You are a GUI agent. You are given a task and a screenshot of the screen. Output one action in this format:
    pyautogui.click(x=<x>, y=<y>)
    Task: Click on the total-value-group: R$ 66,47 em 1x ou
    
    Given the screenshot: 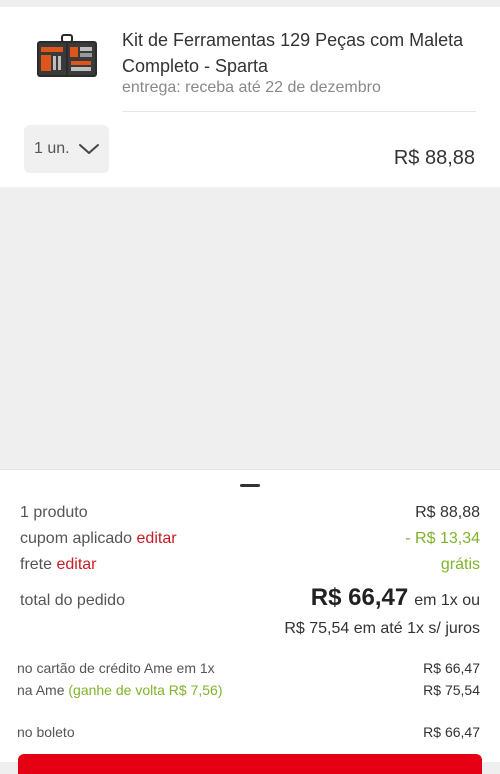 What is the action you would take?
    pyautogui.click(x=395, y=598)
    